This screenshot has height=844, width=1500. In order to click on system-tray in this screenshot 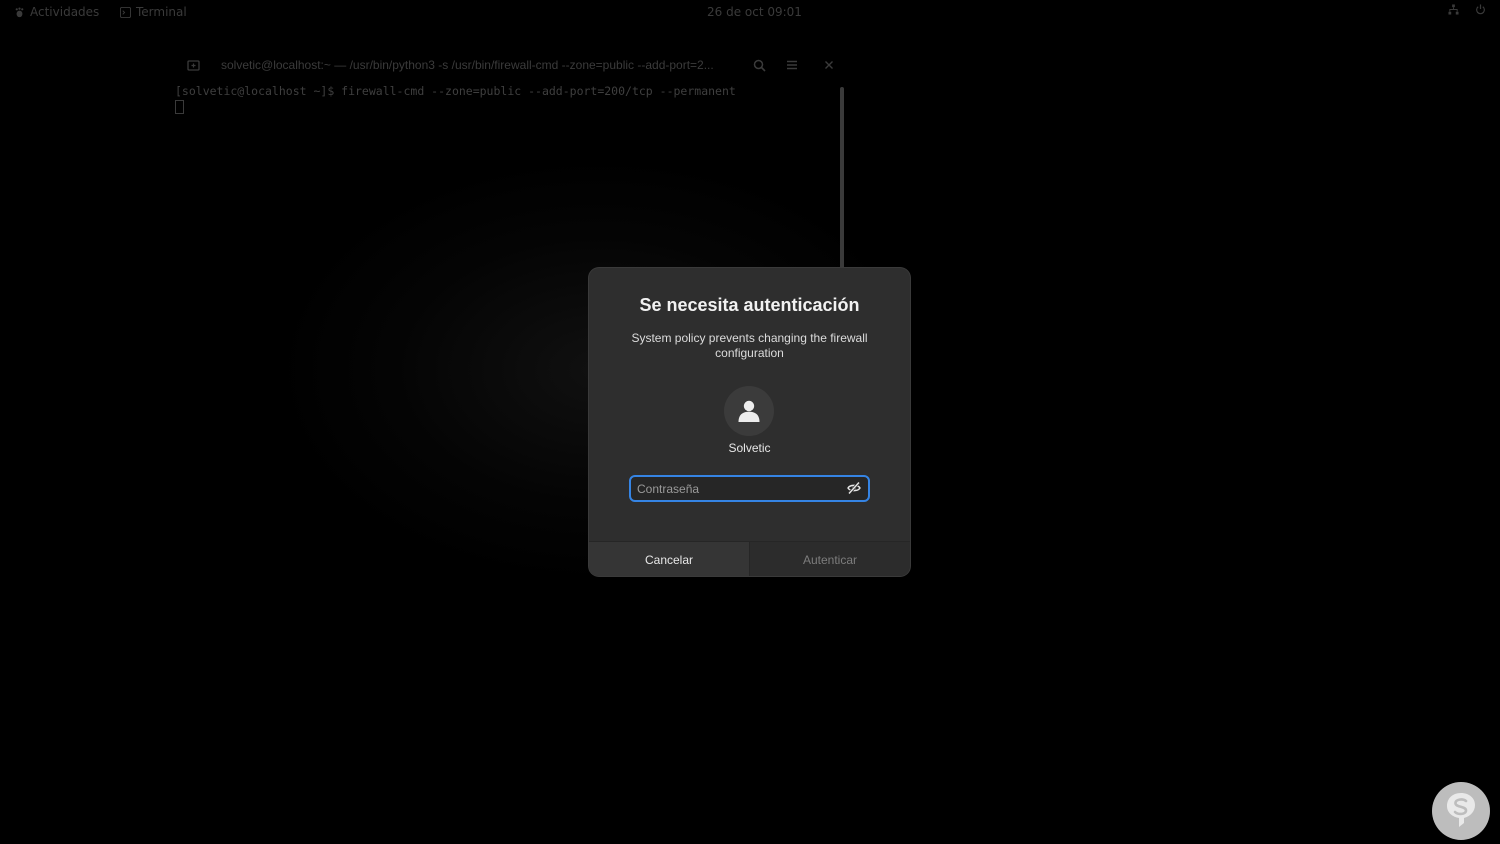, I will do `click(1467, 9)`.